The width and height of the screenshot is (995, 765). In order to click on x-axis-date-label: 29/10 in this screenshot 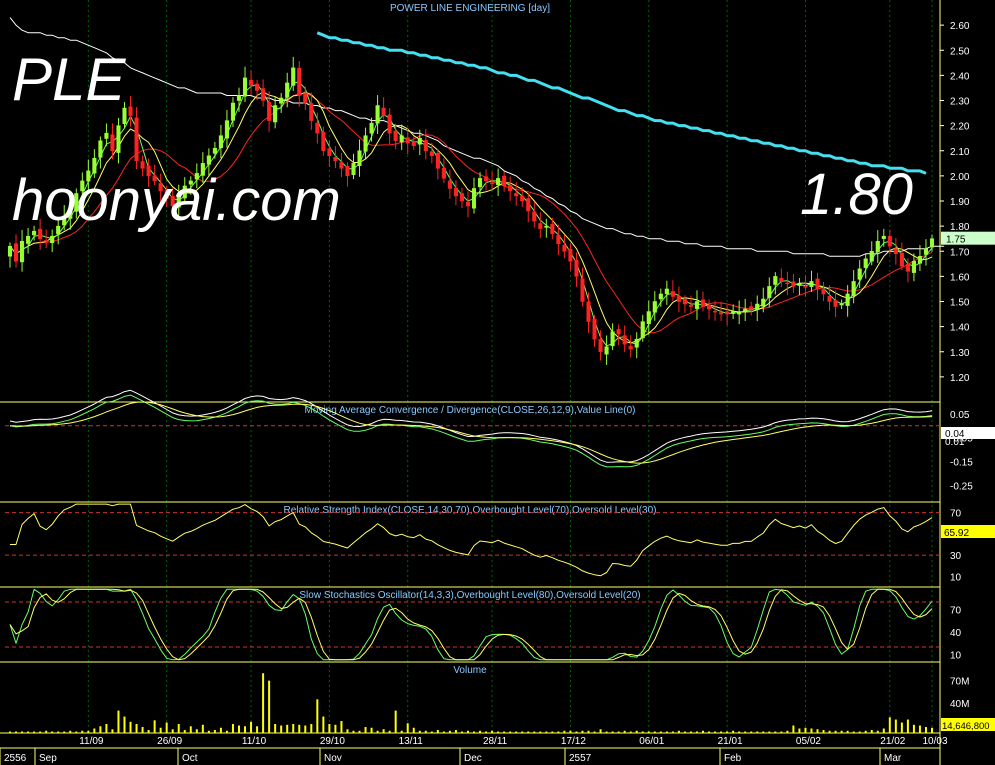, I will do `click(332, 741)`.